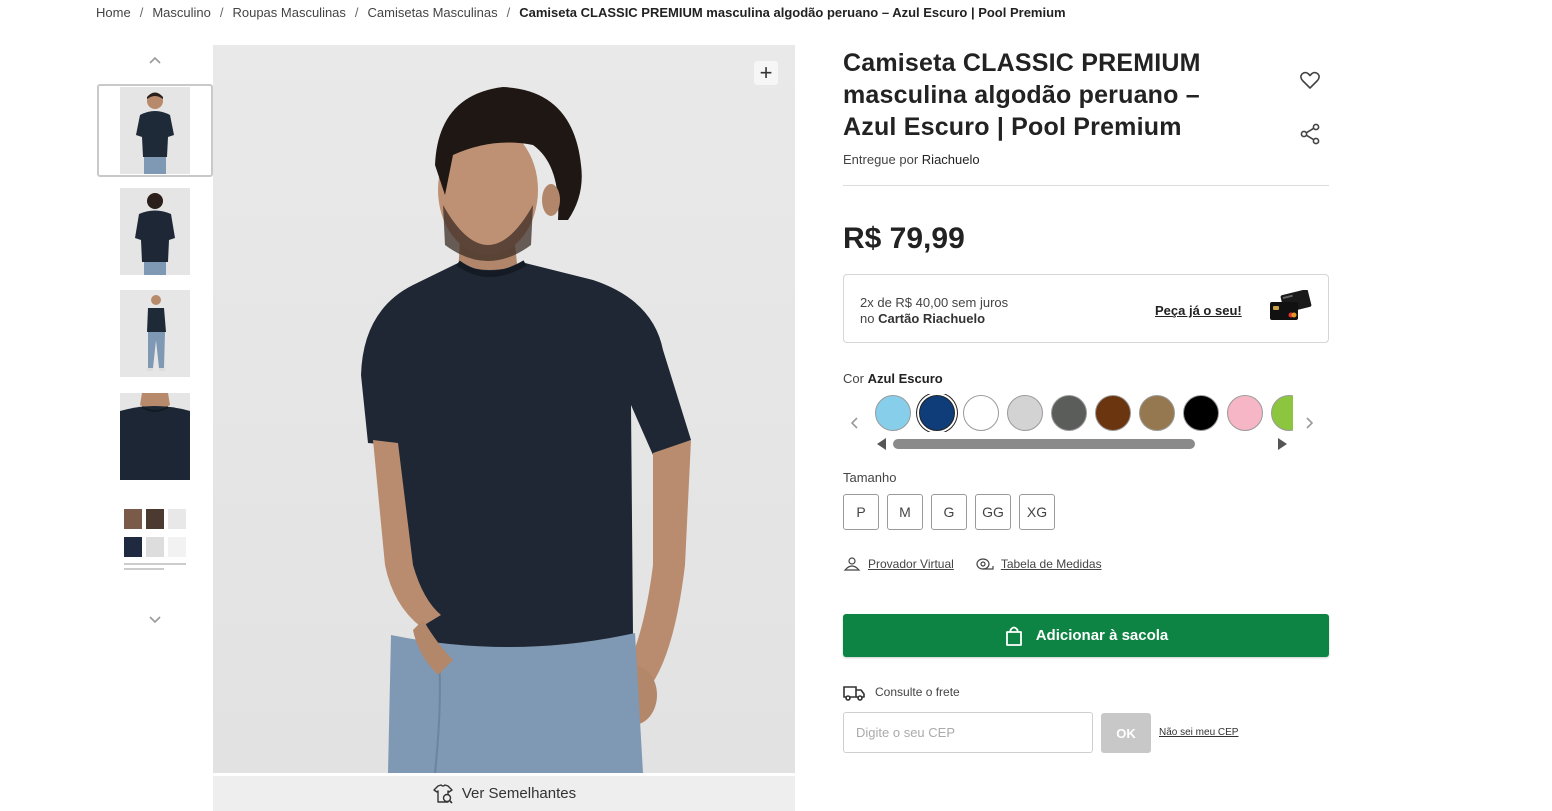 This screenshot has height=811, width=1552. I want to click on installment-card-name: Cartão Riachuelo, so click(932, 318).